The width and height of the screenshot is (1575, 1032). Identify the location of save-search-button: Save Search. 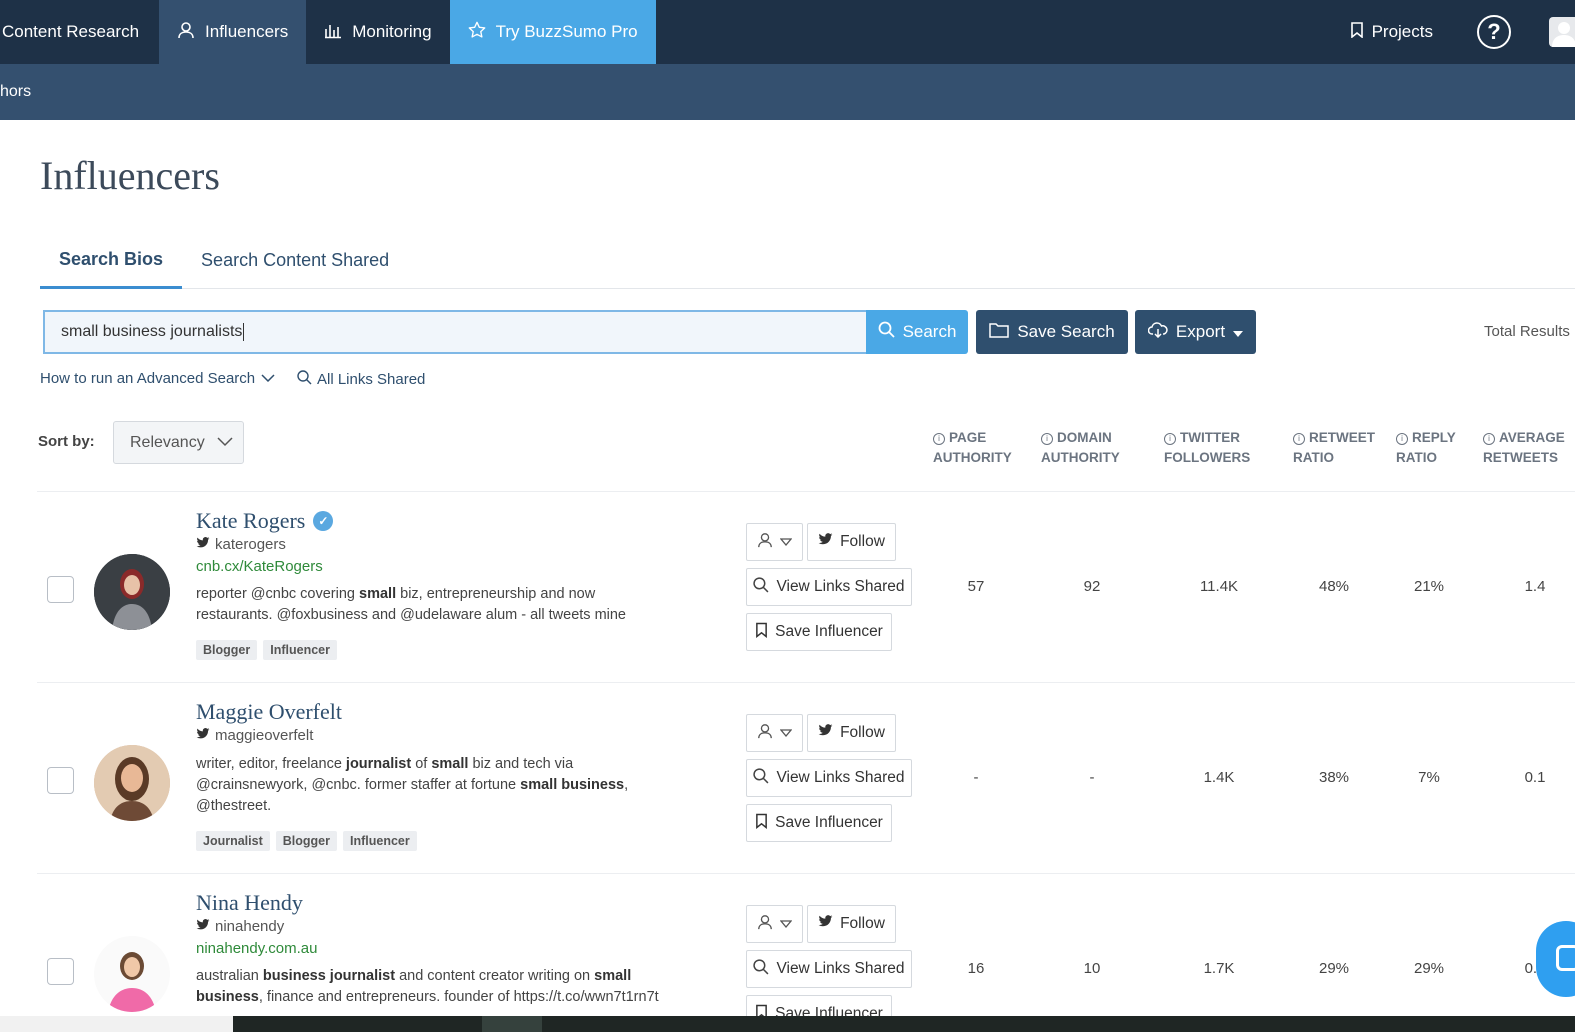
(1052, 332).